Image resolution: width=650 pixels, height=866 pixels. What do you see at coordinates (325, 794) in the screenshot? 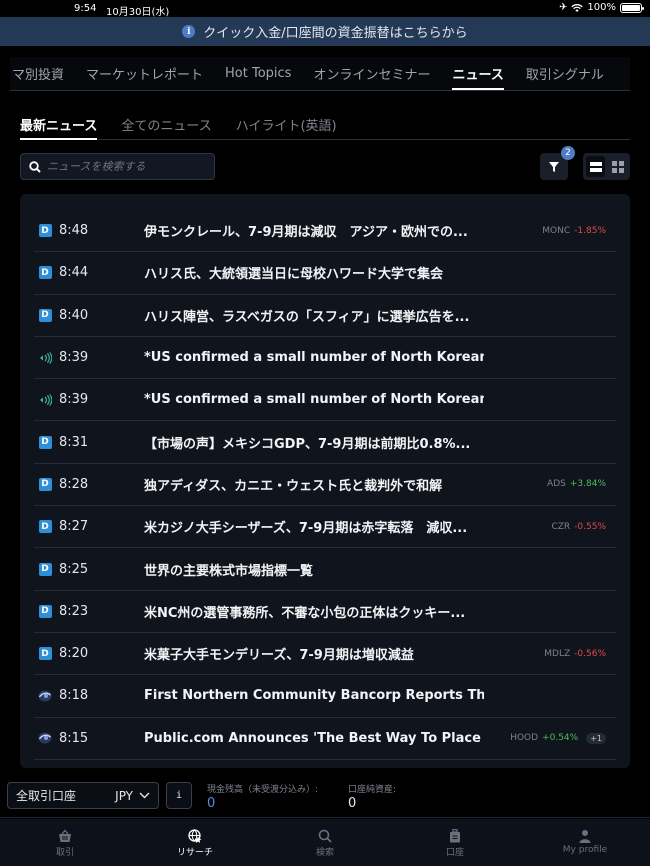
I see `account-bar: 全取引口座 JPY i 現金残高（未受渡分込み）: 0 口座純資産: 0` at bounding box center [325, 794].